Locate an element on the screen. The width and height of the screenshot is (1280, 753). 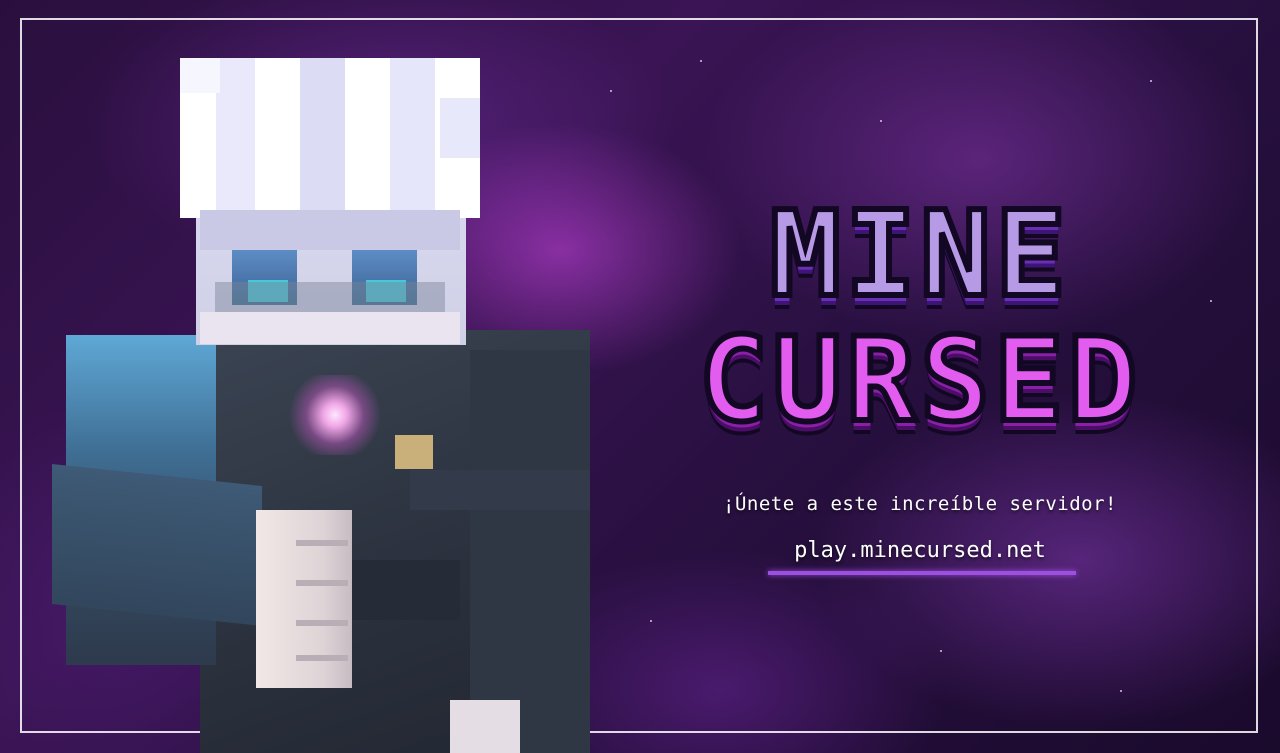
server-ip-link: play.minecursed.net is located at coordinates (920, 550).